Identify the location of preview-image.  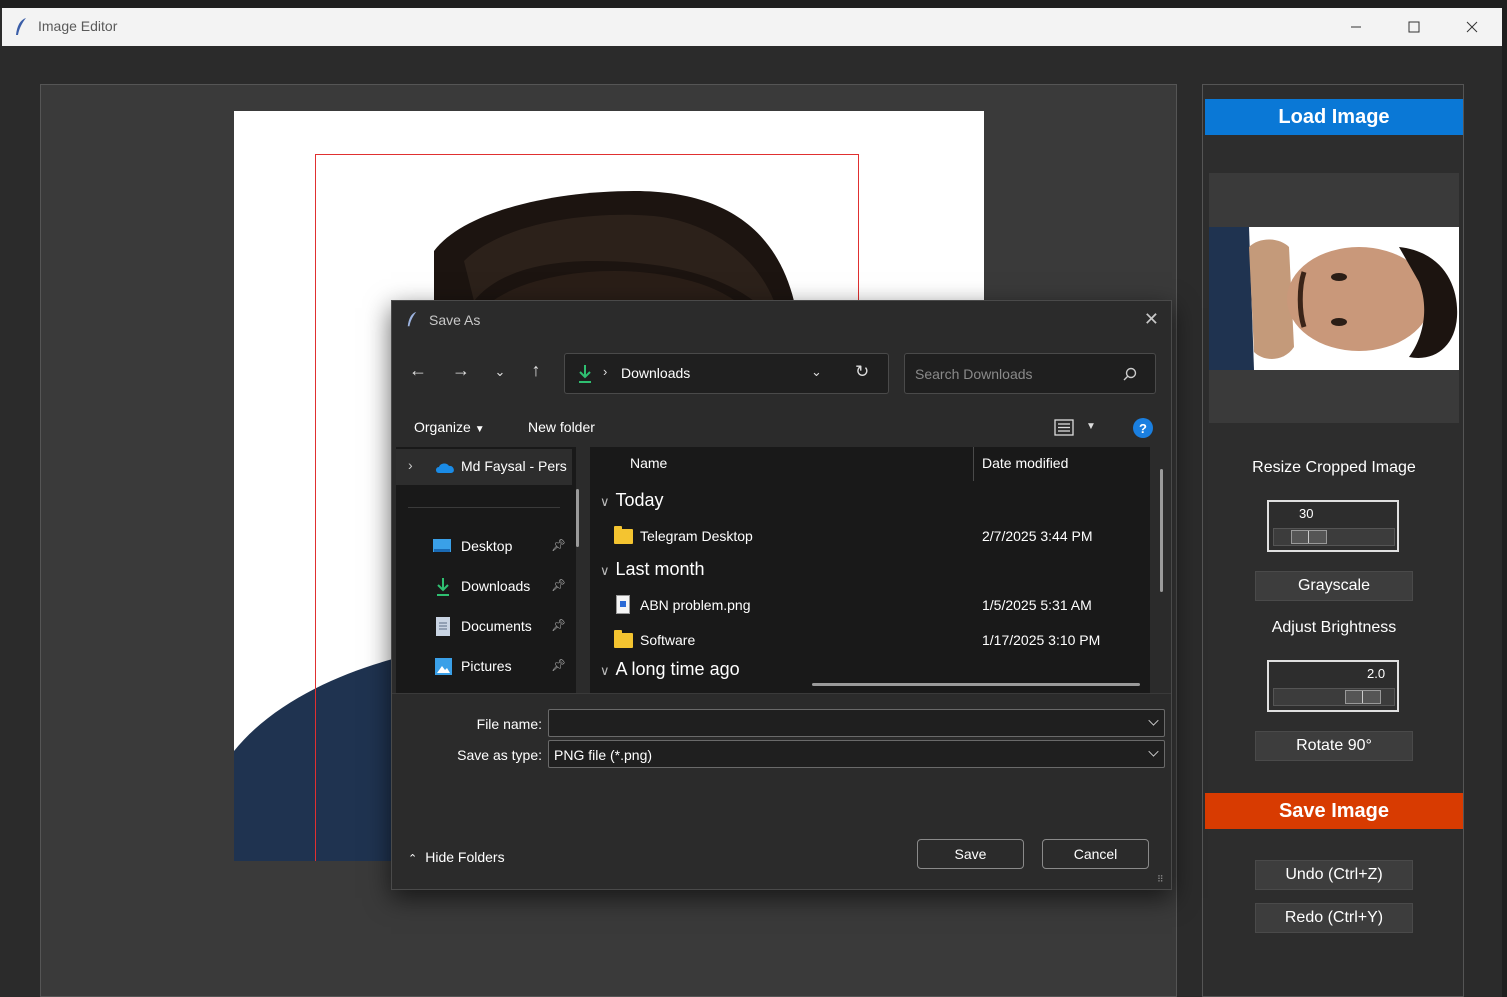
(1334, 298).